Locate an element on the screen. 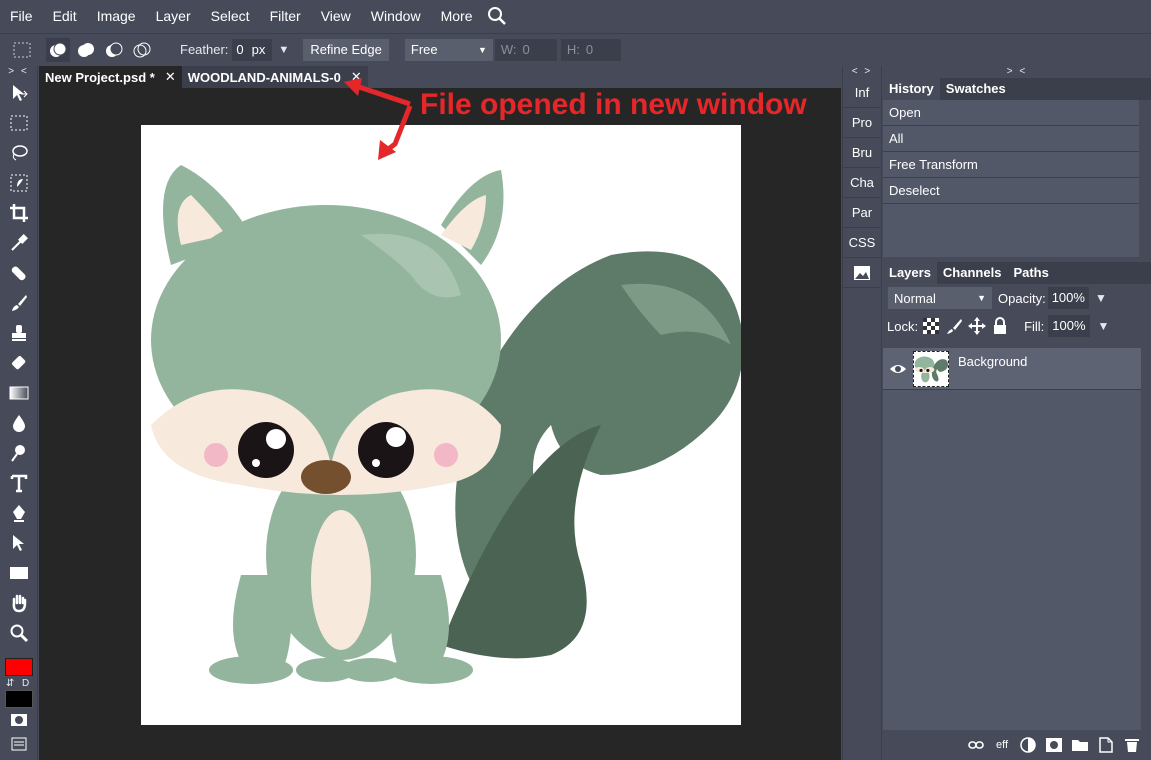  new-selection-icon is located at coordinates (58, 49).